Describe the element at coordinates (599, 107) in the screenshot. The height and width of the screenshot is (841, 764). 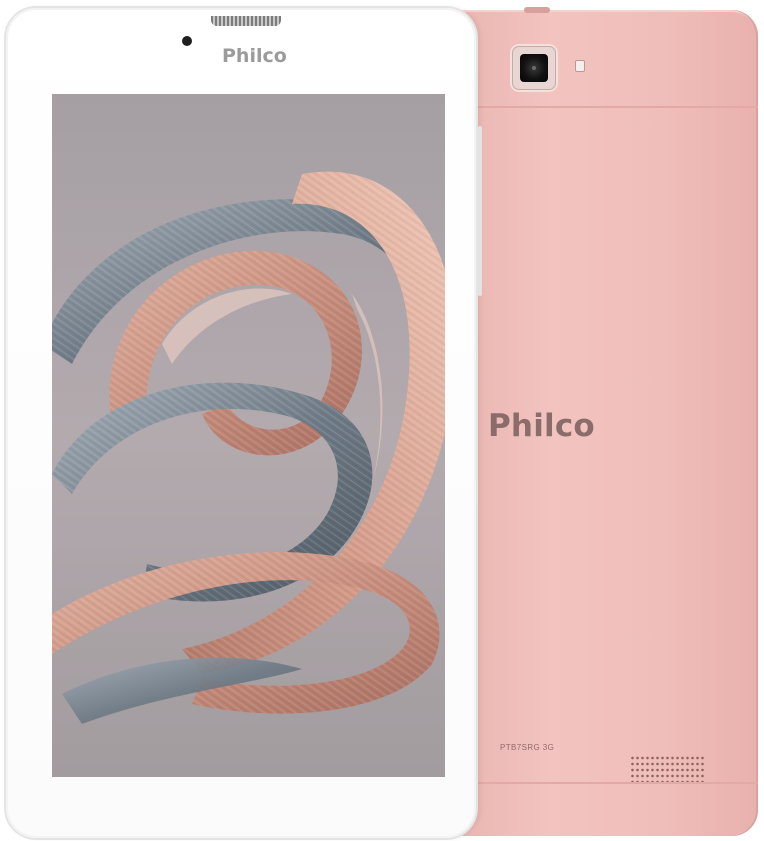
I see `back-antenna-band-top` at that location.